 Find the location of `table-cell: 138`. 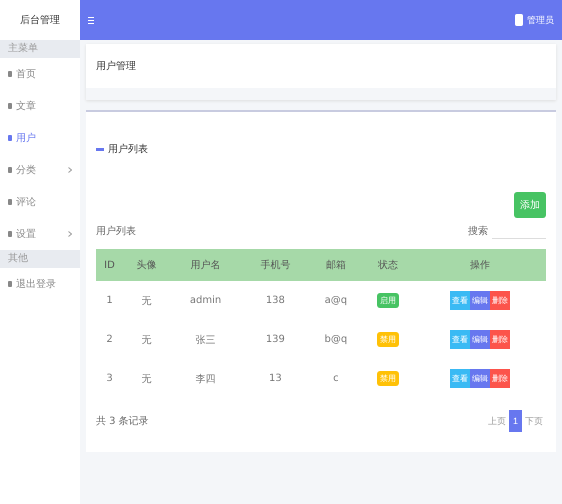

table-cell: 138 is located at coordinates (275, 300).